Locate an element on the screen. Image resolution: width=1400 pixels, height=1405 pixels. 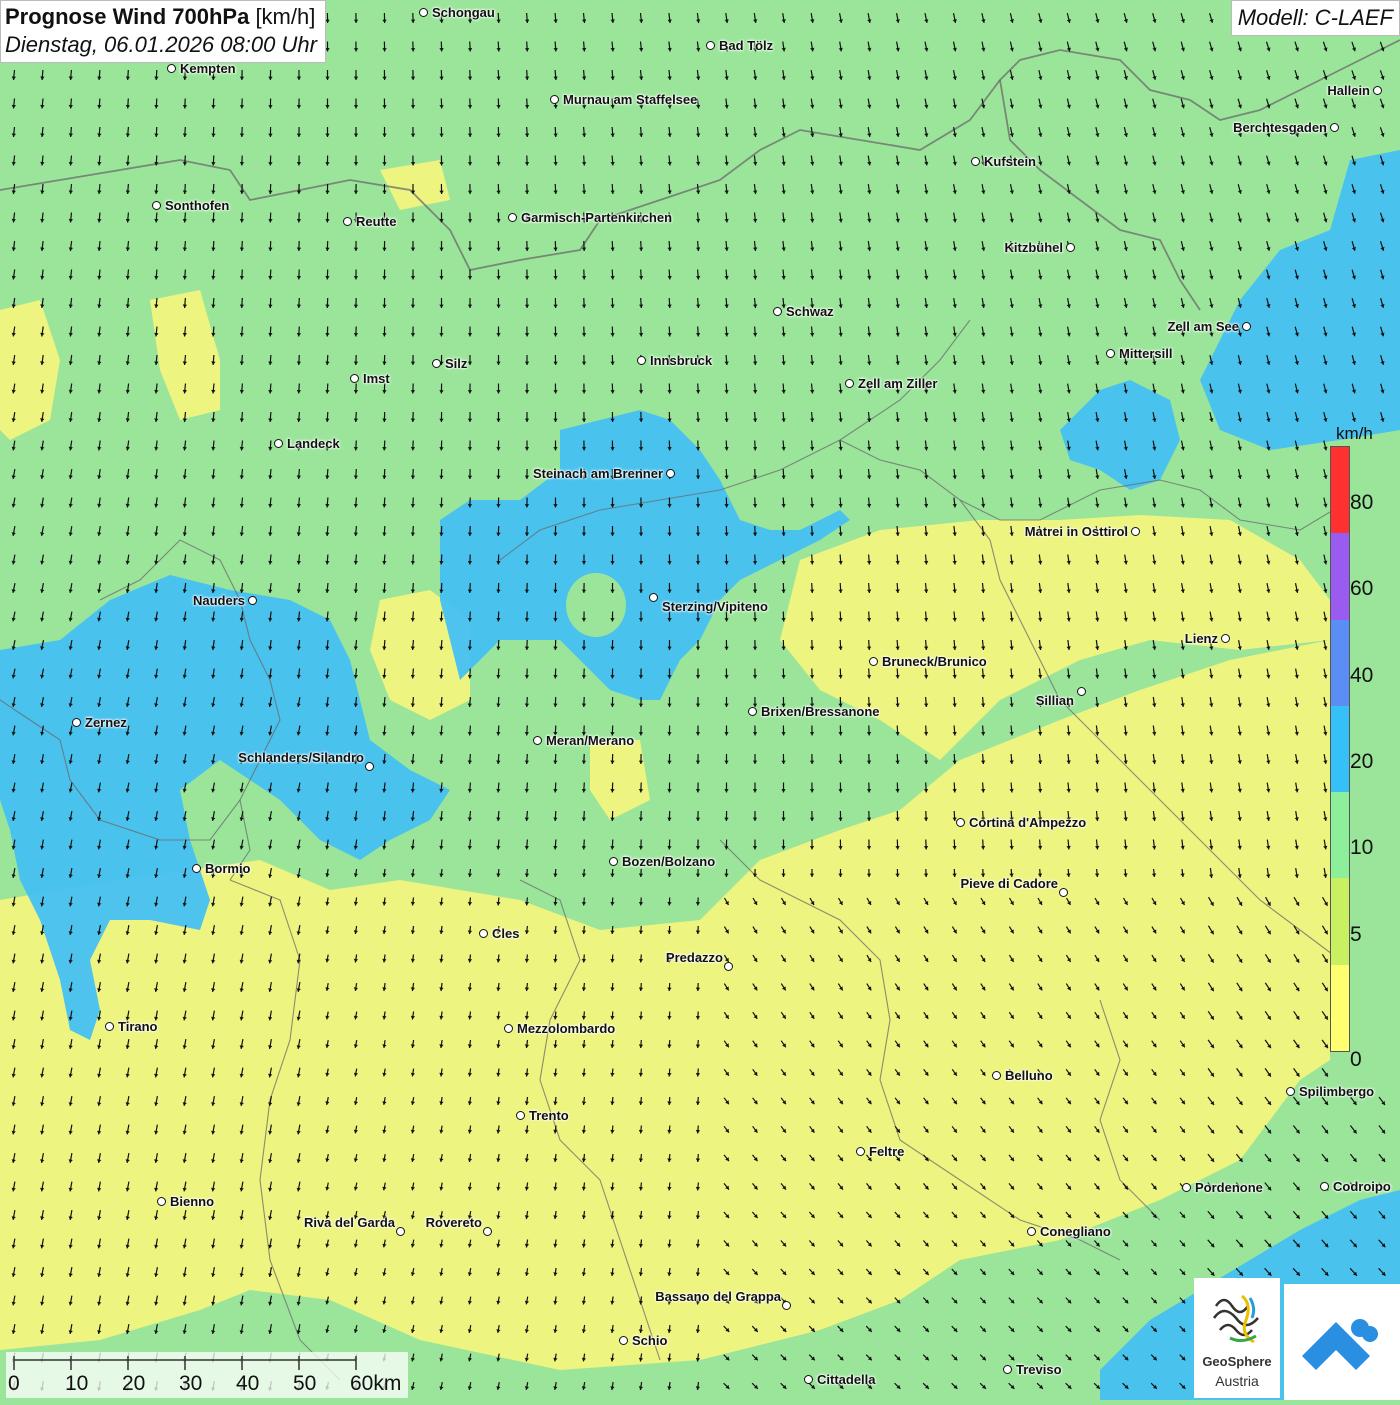
scale-label: 30 is located at coordinates (190, 1384).